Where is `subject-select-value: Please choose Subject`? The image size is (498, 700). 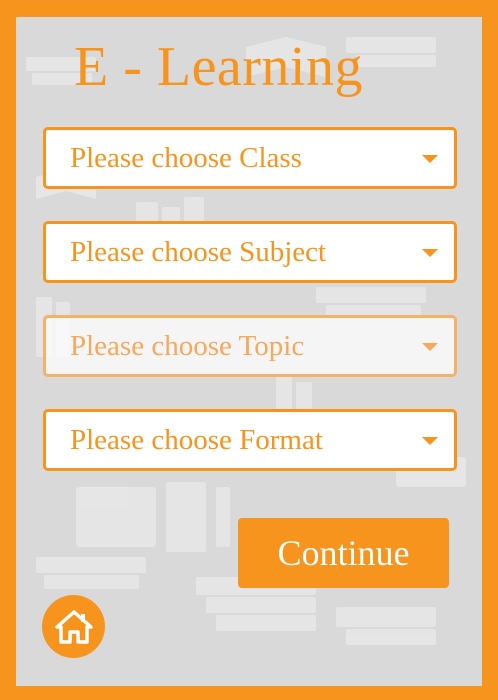
subject-select-value: Please choose Subject is located at coordinates (198, 251).